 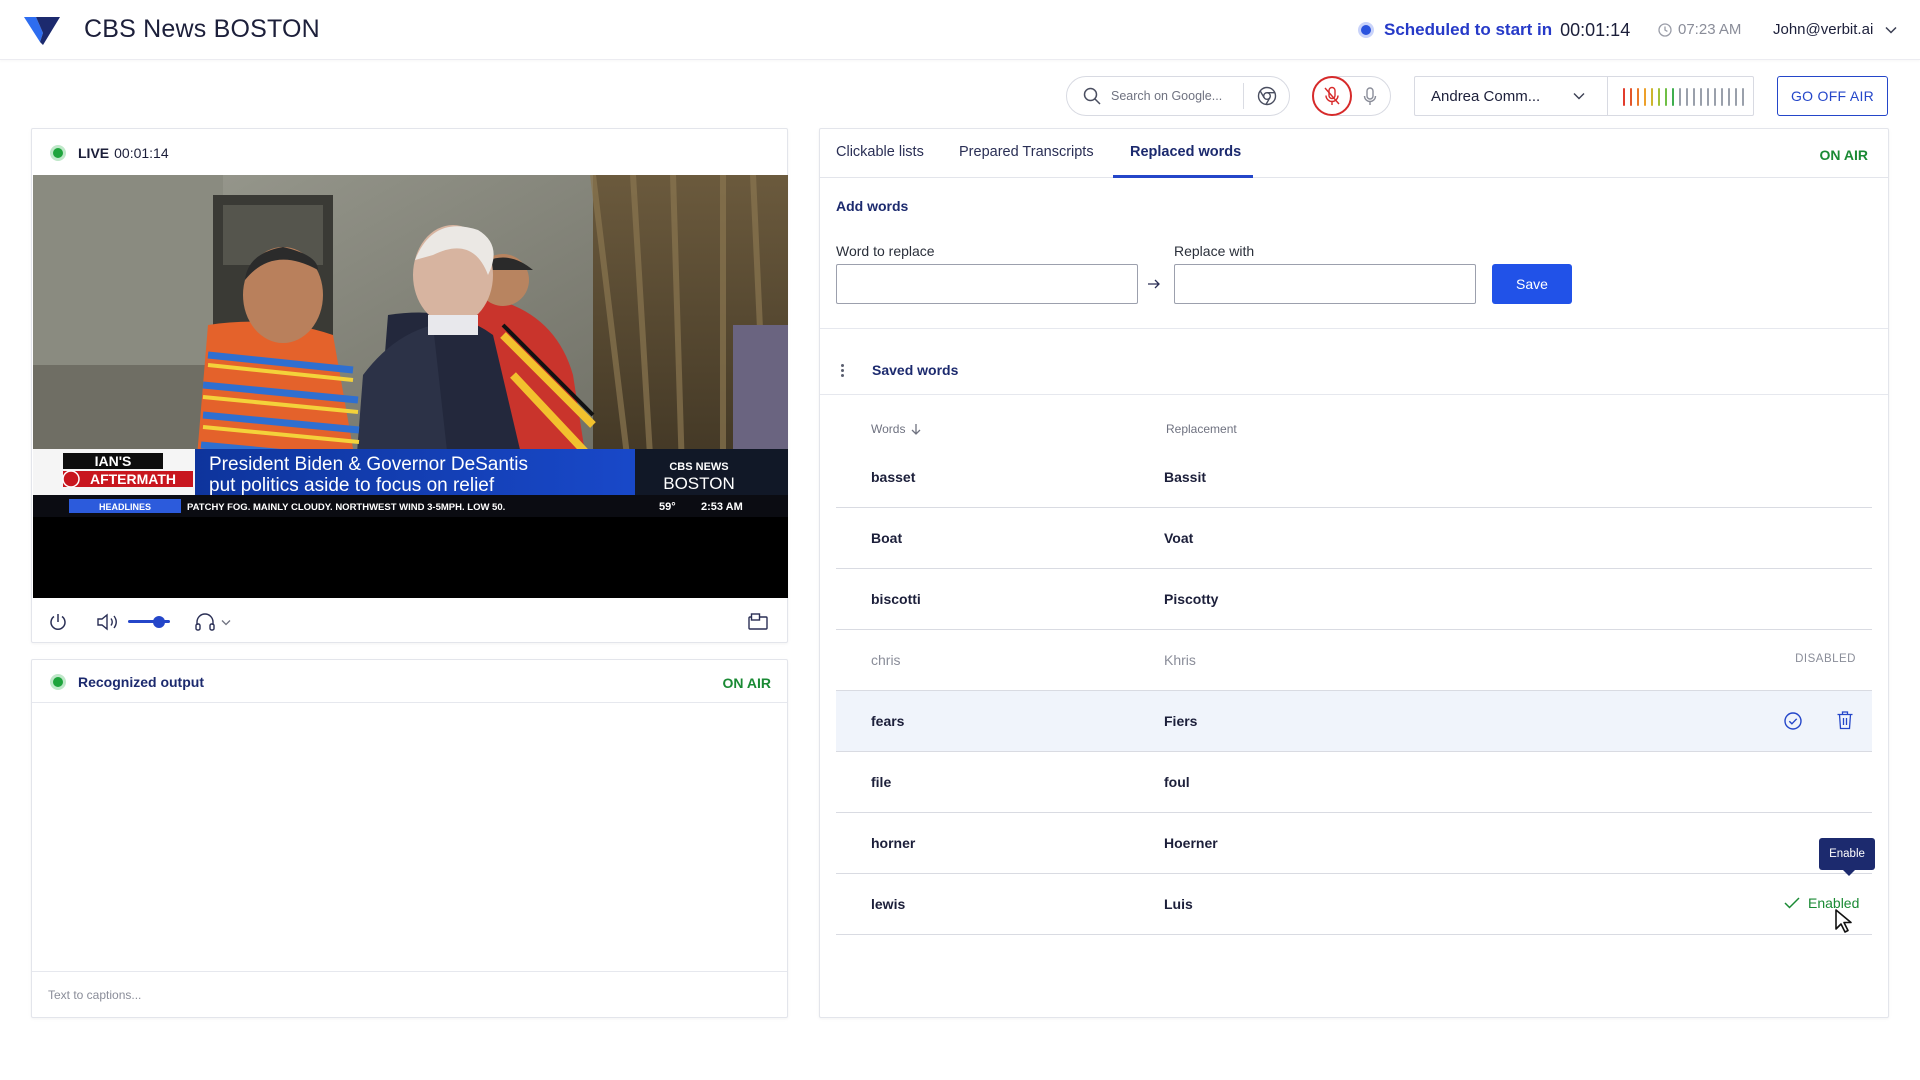 What do you see at coordinates (1832, 96) in the screenshot?
I see `go-off-air-button: GO OFF AIR` at bounding box center [1832, 96].